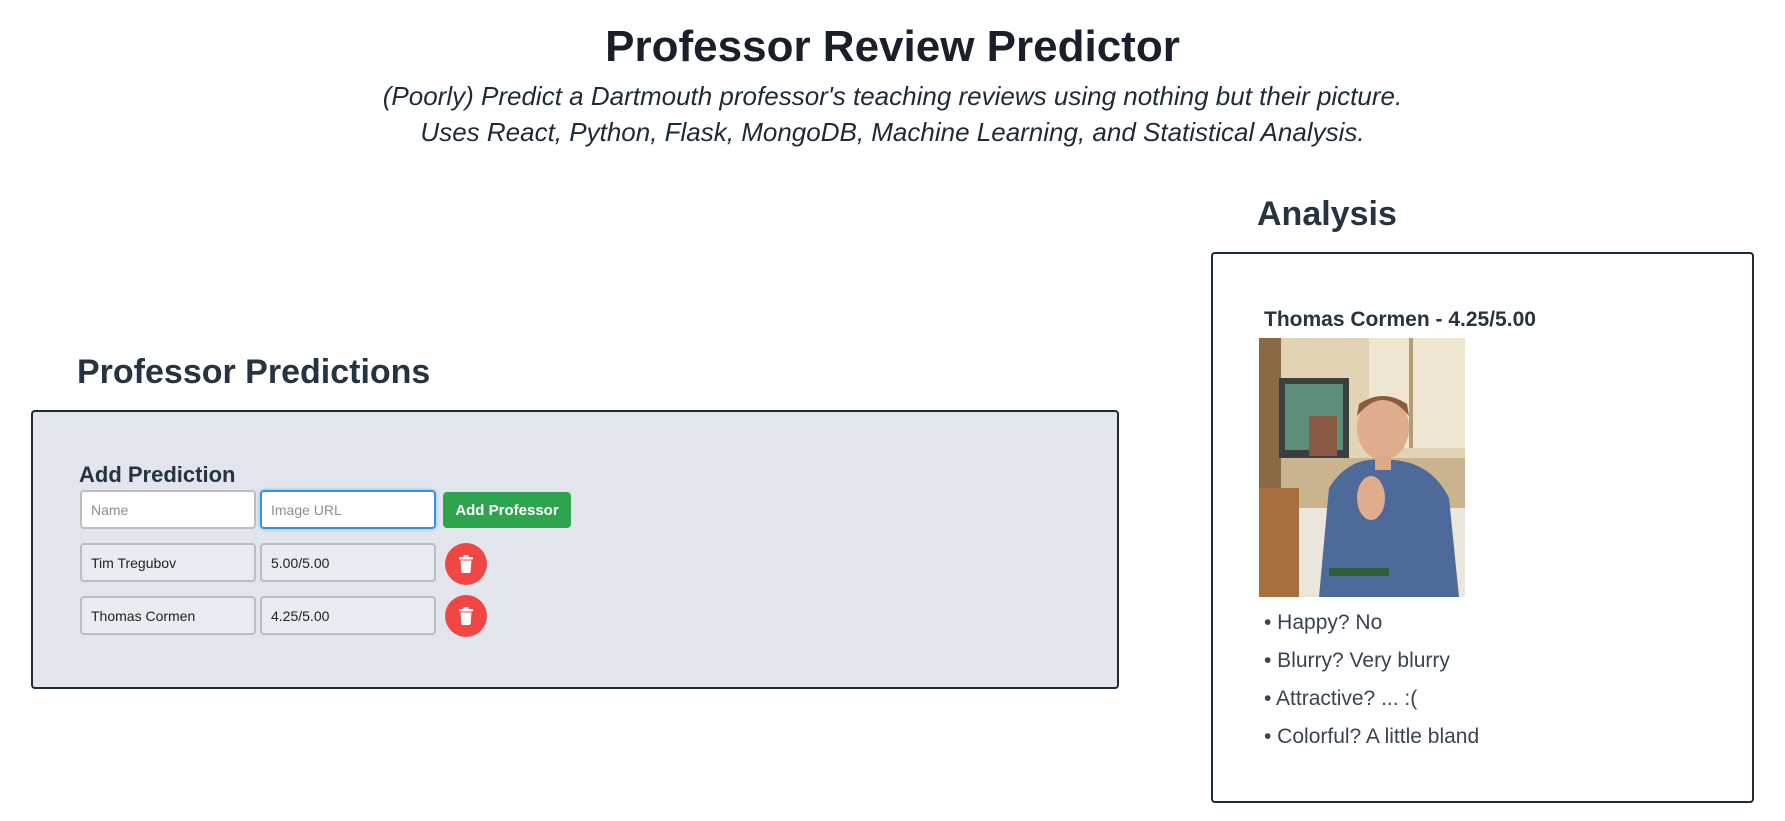  What do you see at coordinates (168, 509) in the screenshot?
I see `name-input` at bounding box center [168, 509].